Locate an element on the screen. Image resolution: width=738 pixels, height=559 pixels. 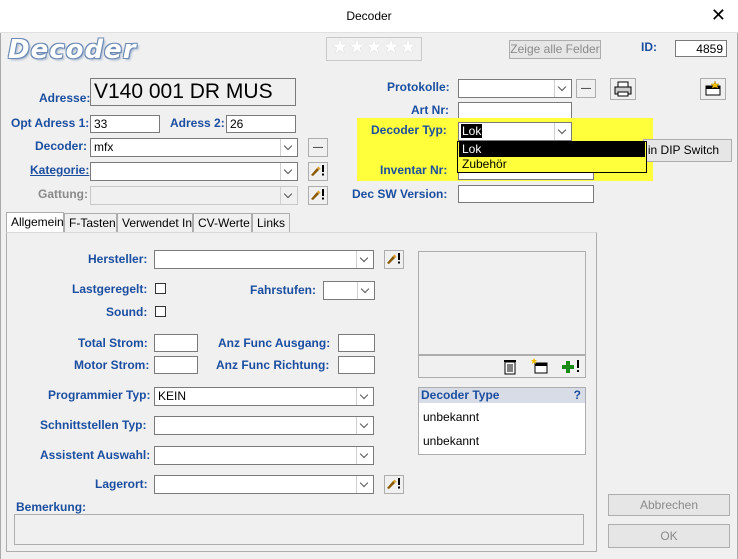
window-title: Decoder is located at coordinates (369, 16).